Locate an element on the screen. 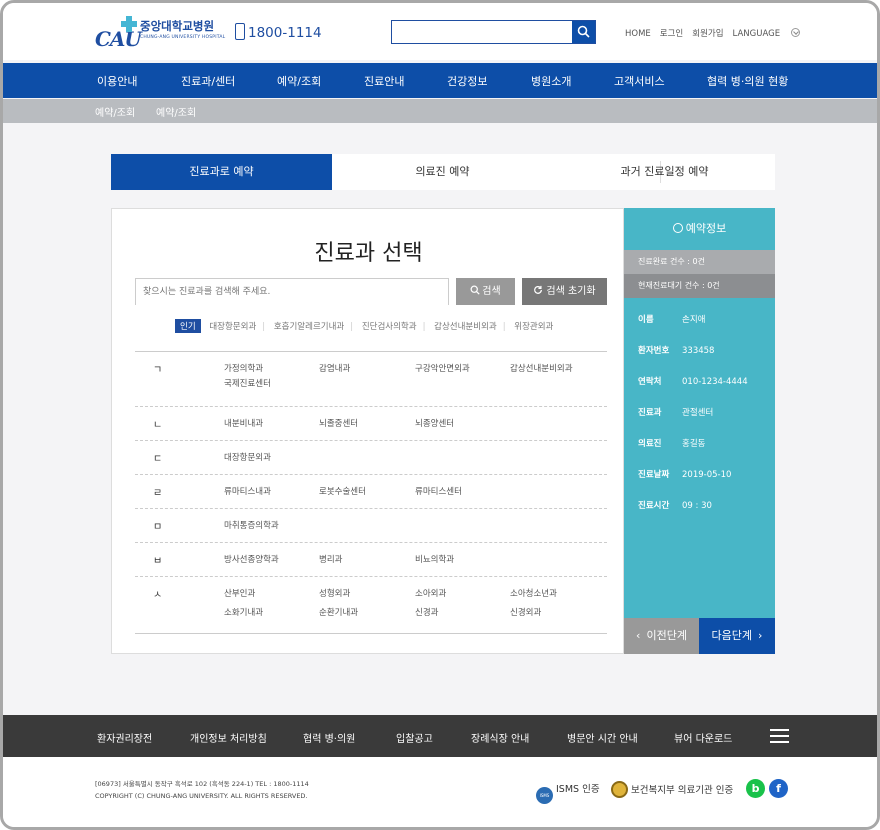 The image size is (880, 830). department-link: 산부인과 is located at coordinates (239, 593).